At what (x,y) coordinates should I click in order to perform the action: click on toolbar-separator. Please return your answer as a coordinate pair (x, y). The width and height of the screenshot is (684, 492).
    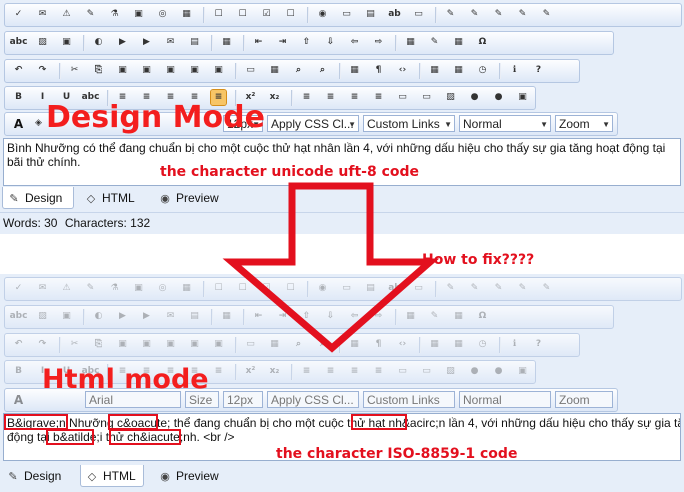
    Looking at the image, I should click on (236, 71).